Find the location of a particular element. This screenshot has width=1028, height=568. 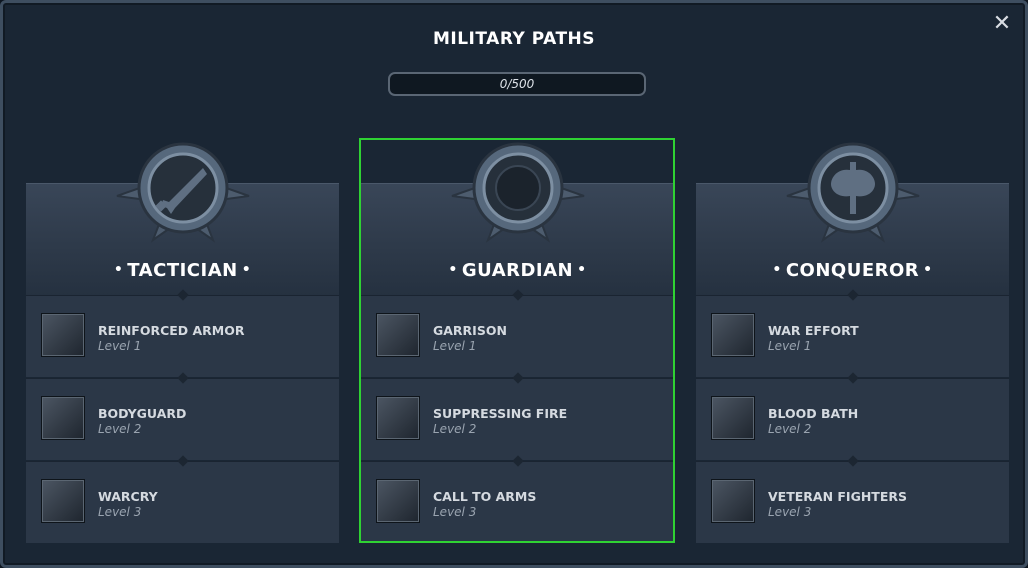

points-progress-bar: 0/500 is located at coordinates (517, 84).